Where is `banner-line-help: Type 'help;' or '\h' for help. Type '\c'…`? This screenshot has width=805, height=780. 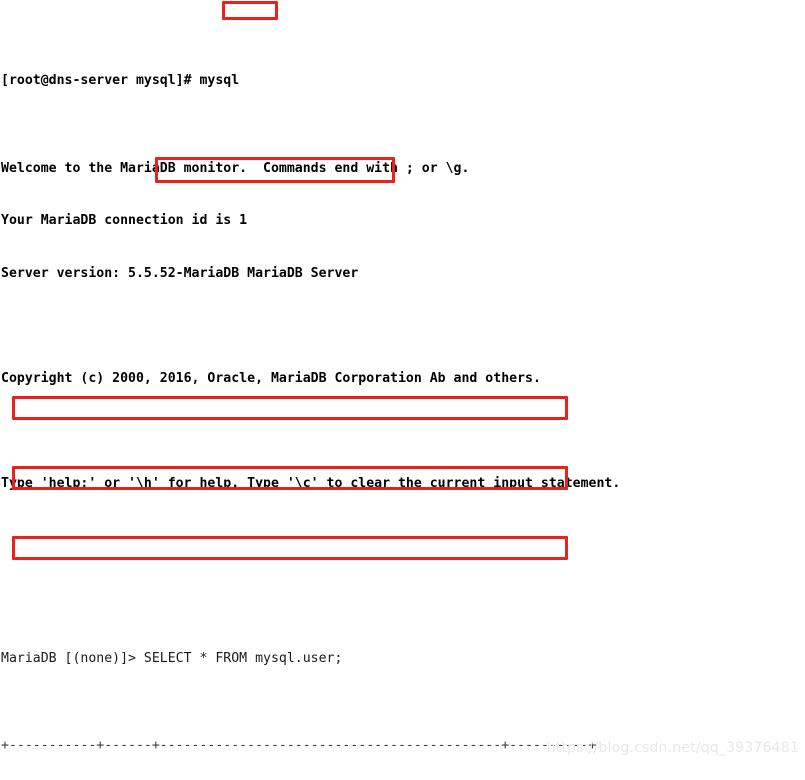
banner-line-help: Type 'help;' or '\h' for help. Type '\c'… is located at coordinates (311, 483).